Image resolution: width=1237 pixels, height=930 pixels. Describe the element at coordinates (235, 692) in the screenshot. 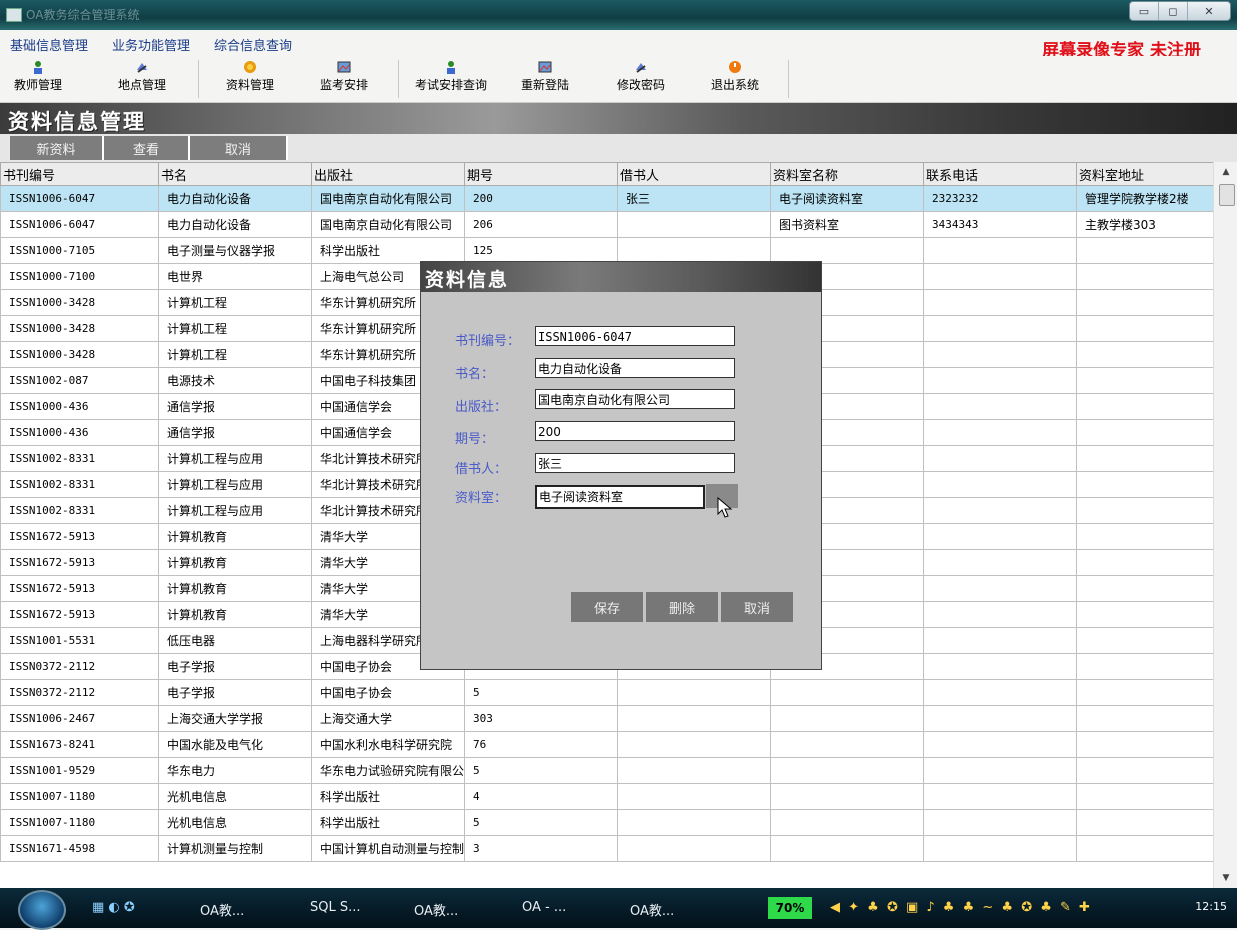

I see `table-cell: 电子学报` at that location.